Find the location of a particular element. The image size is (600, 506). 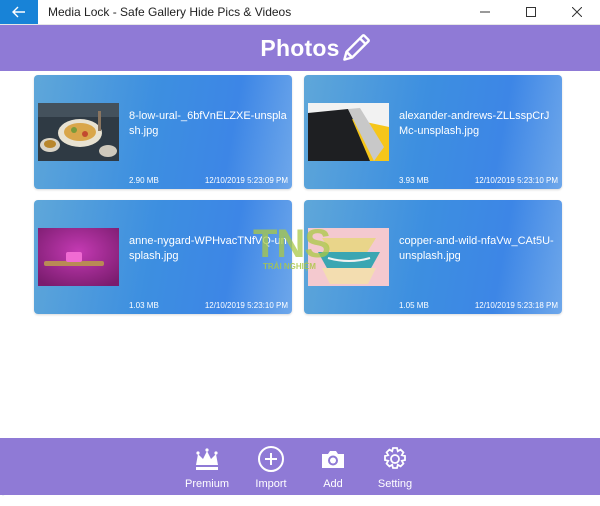

bottom-nav: Premium Import Add Setting is located at coordinates (300, 466).